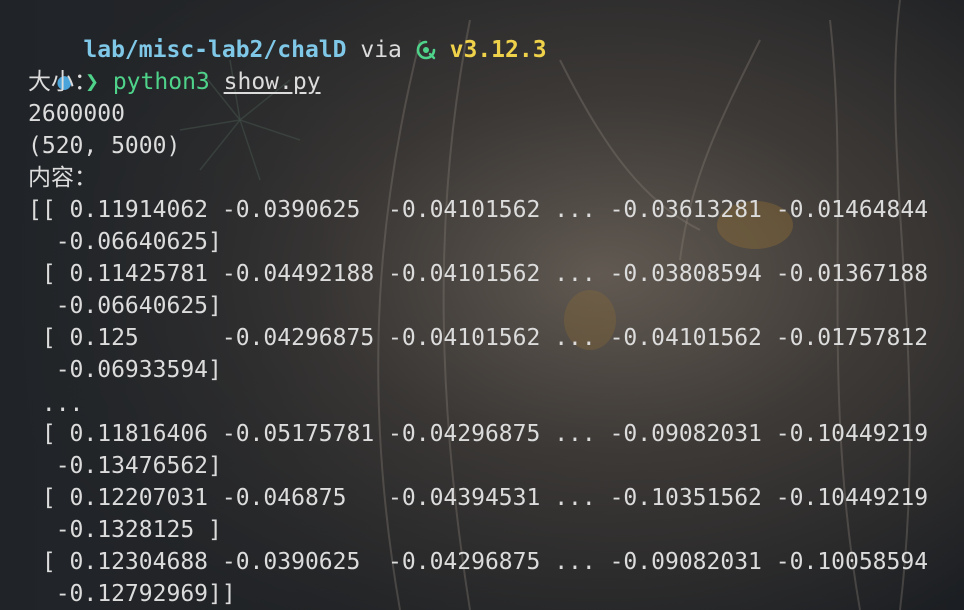 This screenshot has width=964, height=610. I want to click on prompt-header: lab/misc-lab2/chalD via v3.12.3, so click(287, 32).